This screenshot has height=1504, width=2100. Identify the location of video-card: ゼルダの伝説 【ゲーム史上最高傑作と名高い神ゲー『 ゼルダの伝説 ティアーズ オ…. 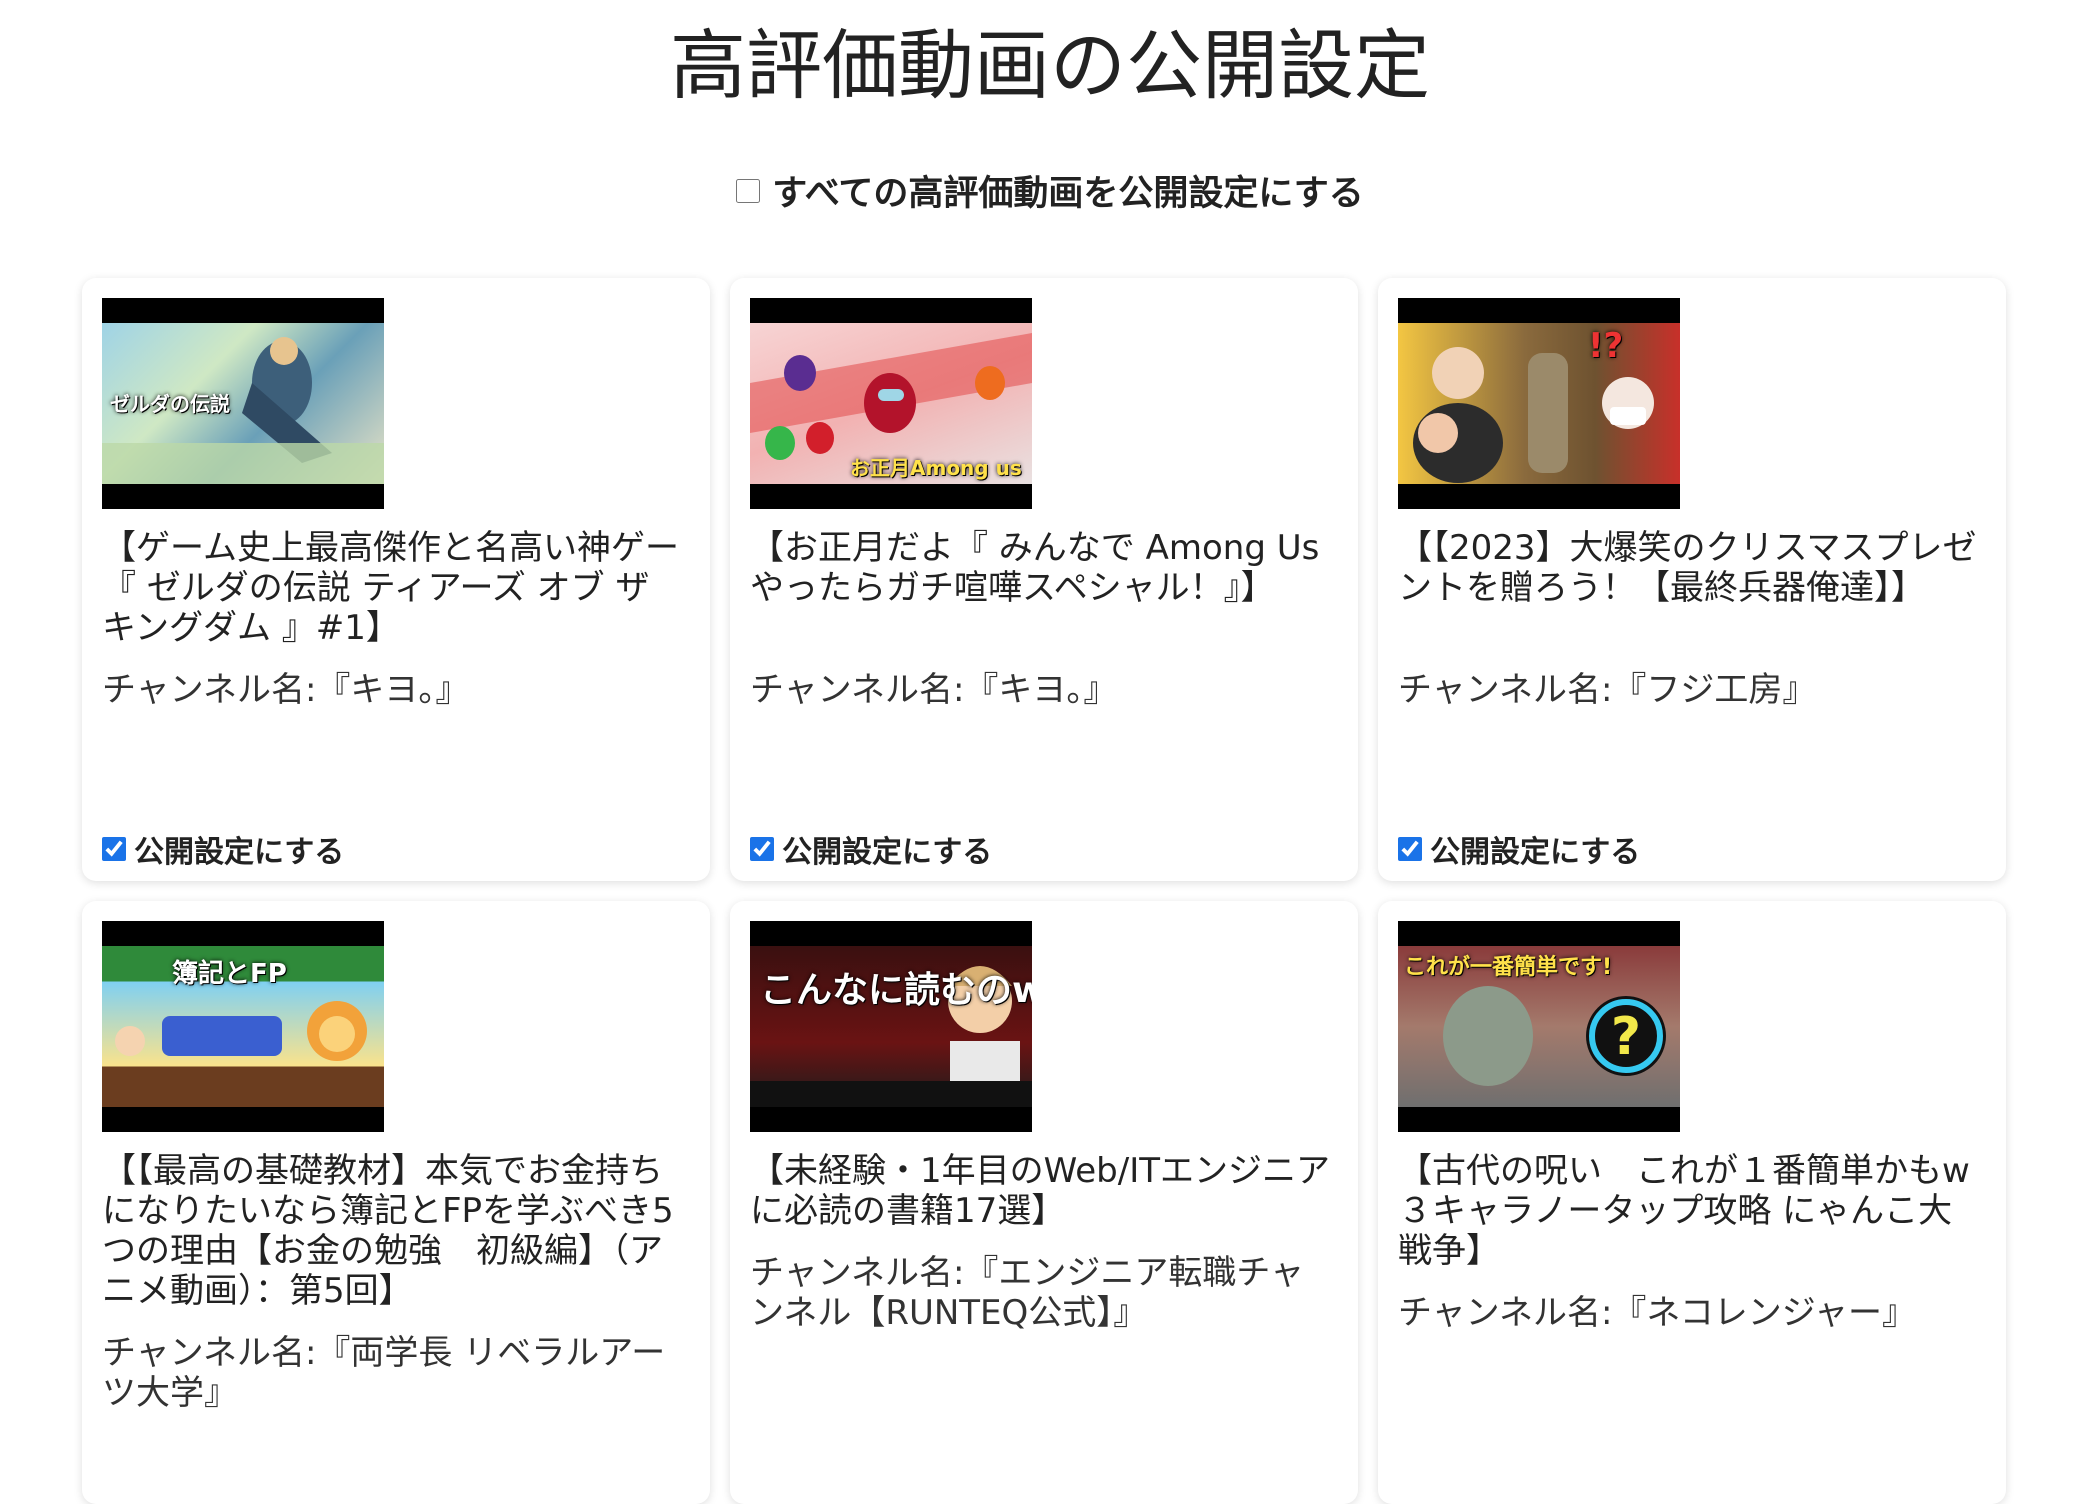
(396, 579).